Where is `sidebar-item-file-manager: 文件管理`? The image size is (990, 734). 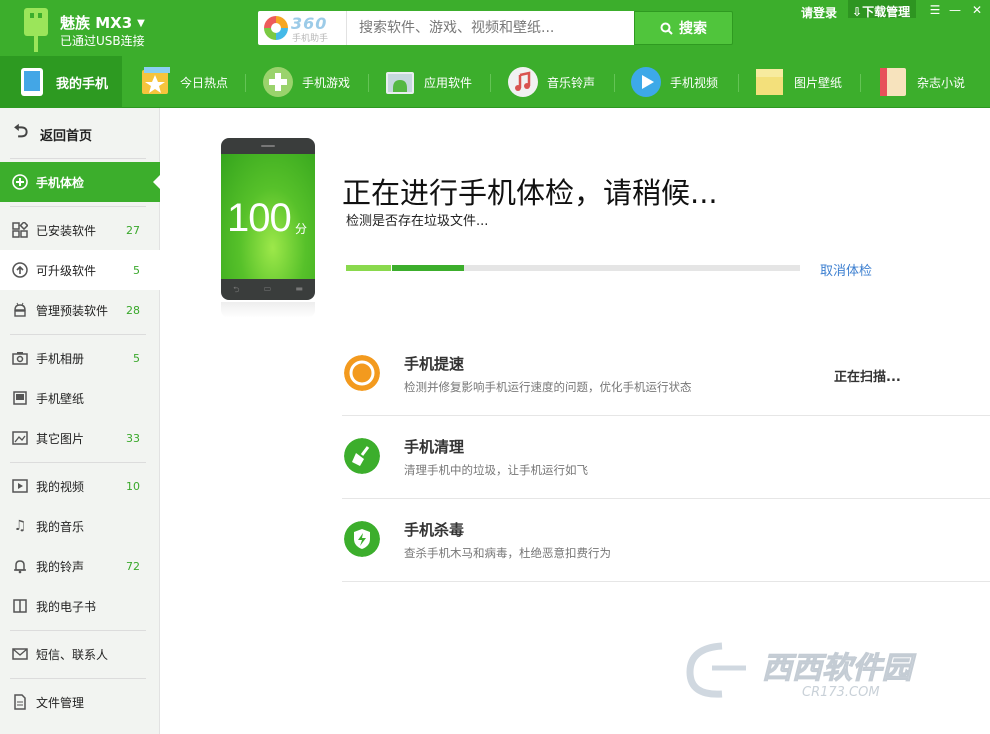
sidebar-item-file-manager: 文件管理 is located at coordinates (80, 702).